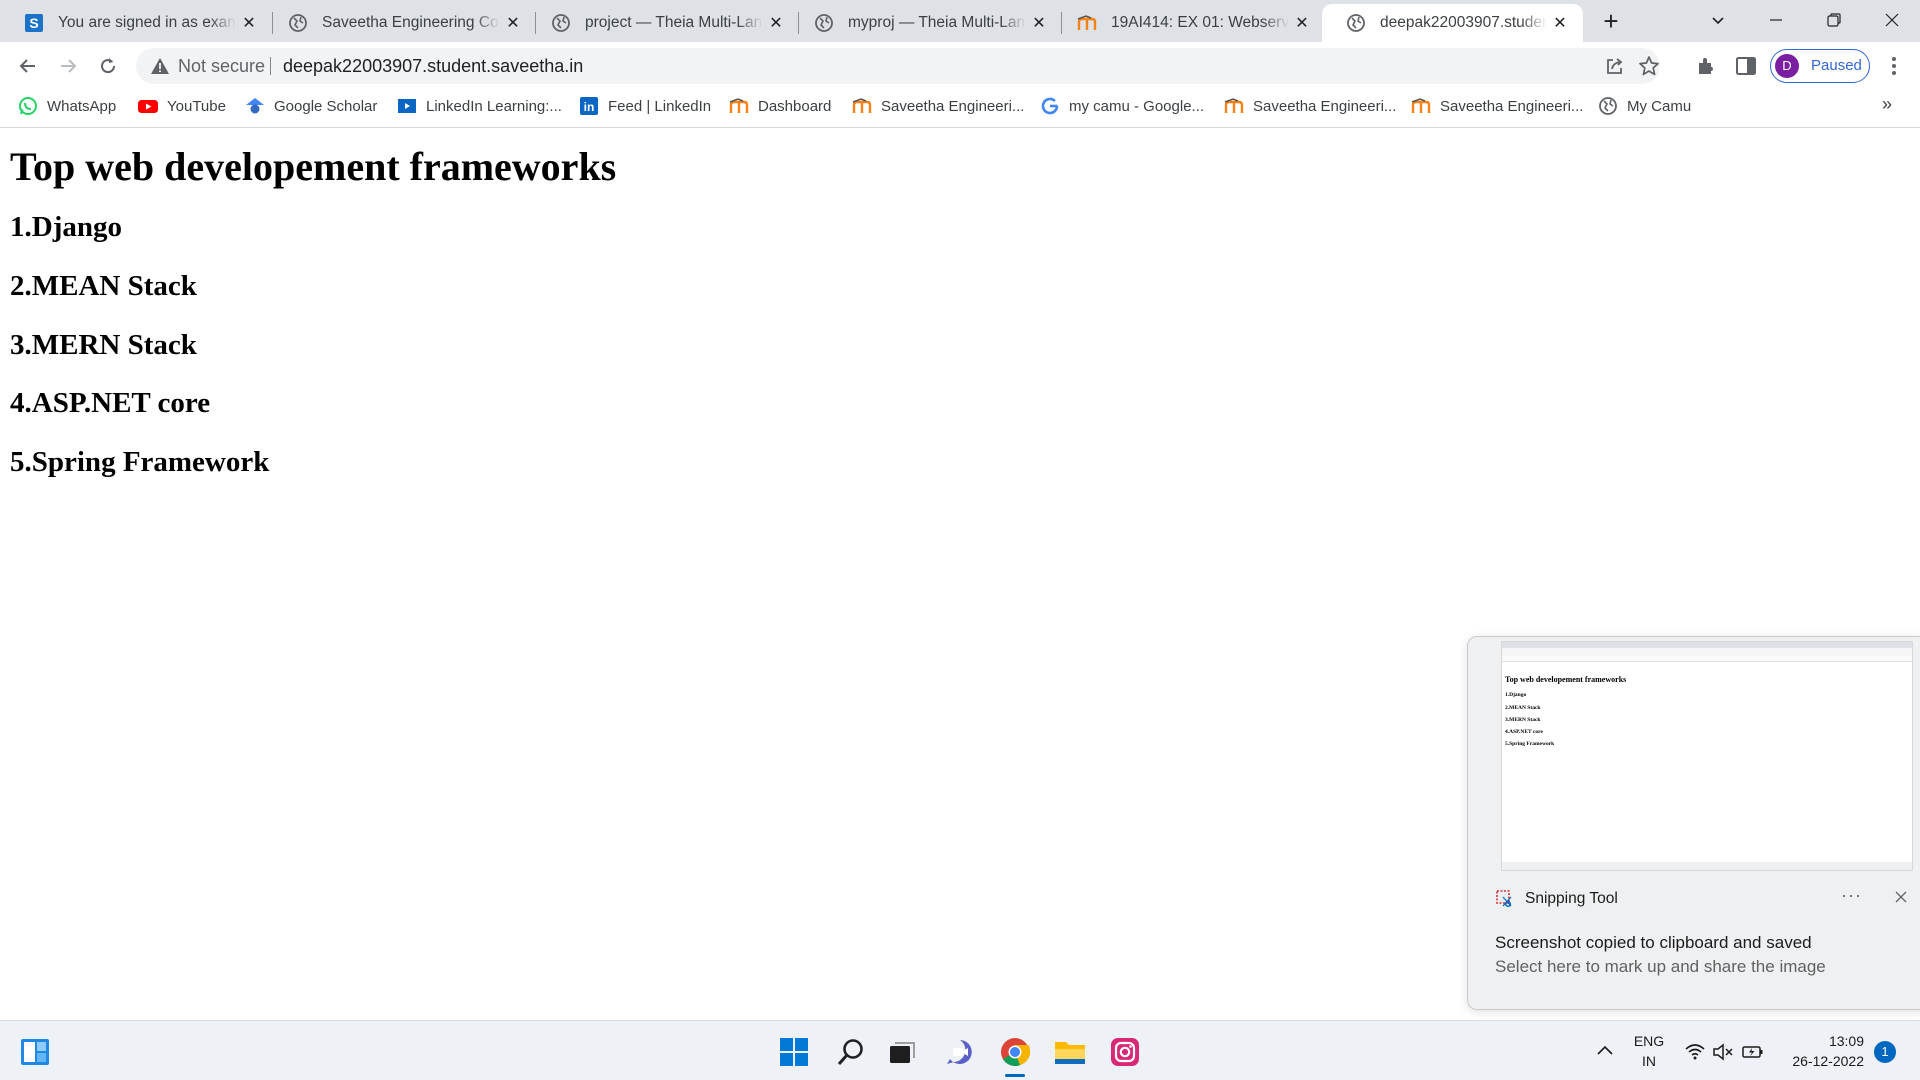 This screenshot has height=1080, width=1920. Describe the element at coordinates (221, 66) in the screenshot. I see `security-label: Not secure` at that location.